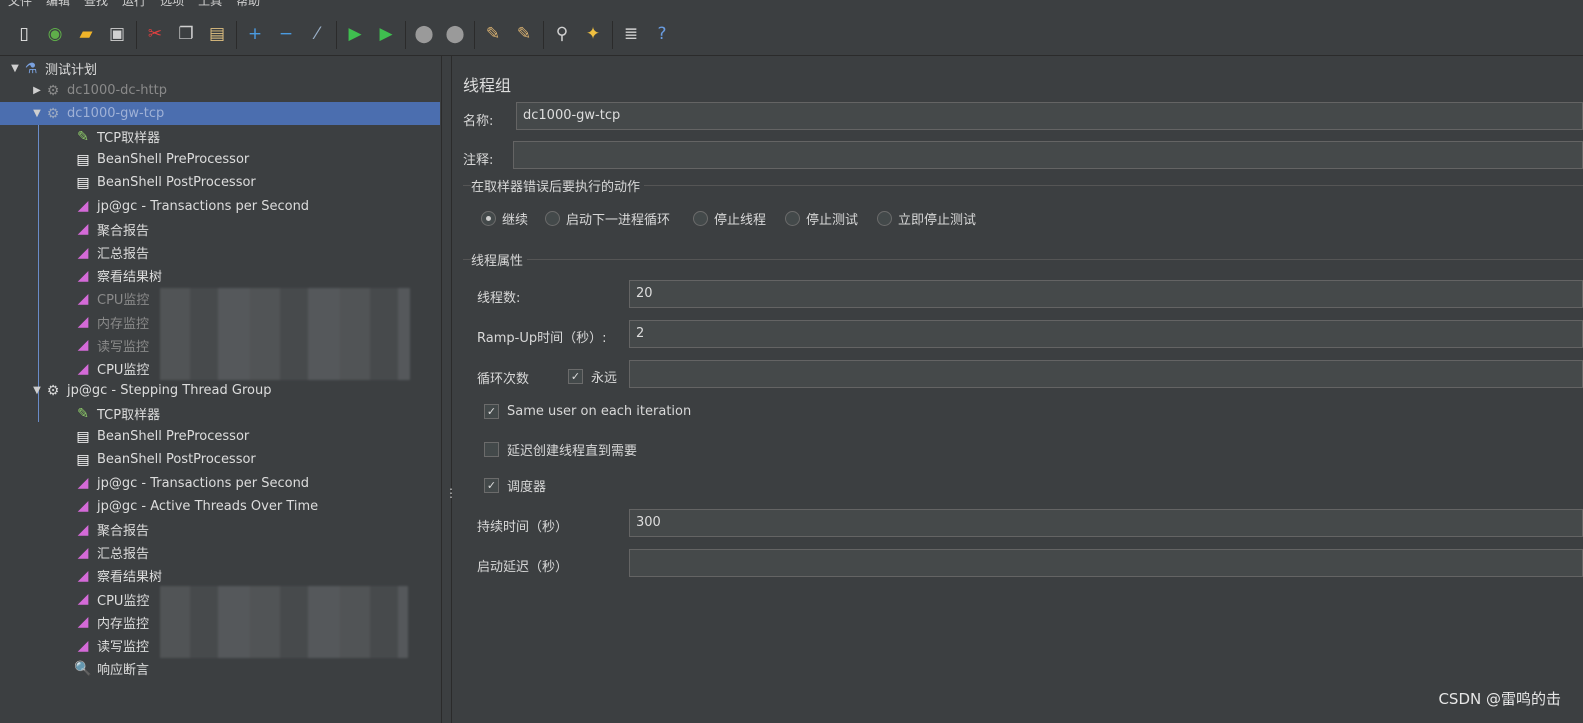 The image size is (1583, 723). What do you see at coordinates (217, 35) in the screenshot?
I see `paste-icon: ▤` at bounding box center [217, 35].